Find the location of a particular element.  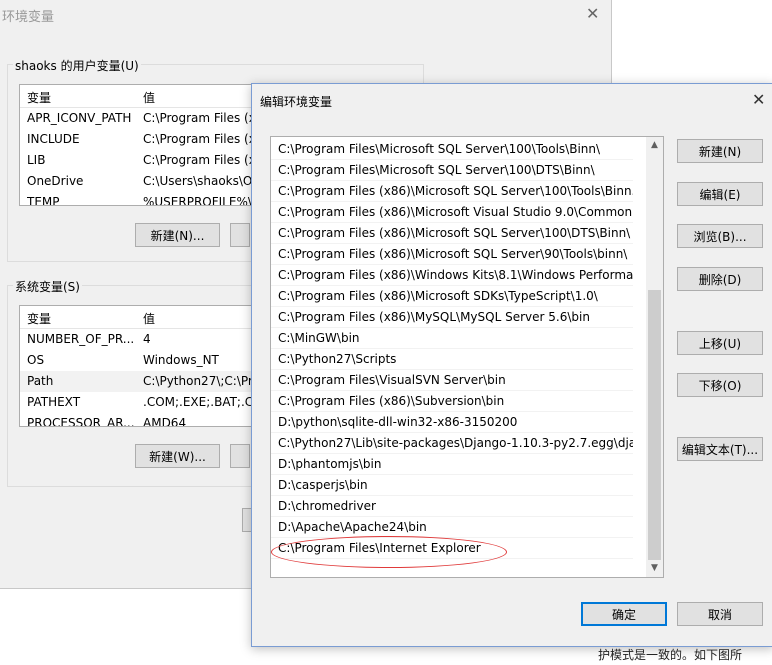

delete-button: 删除(D) is located at coordinates (720, 279).